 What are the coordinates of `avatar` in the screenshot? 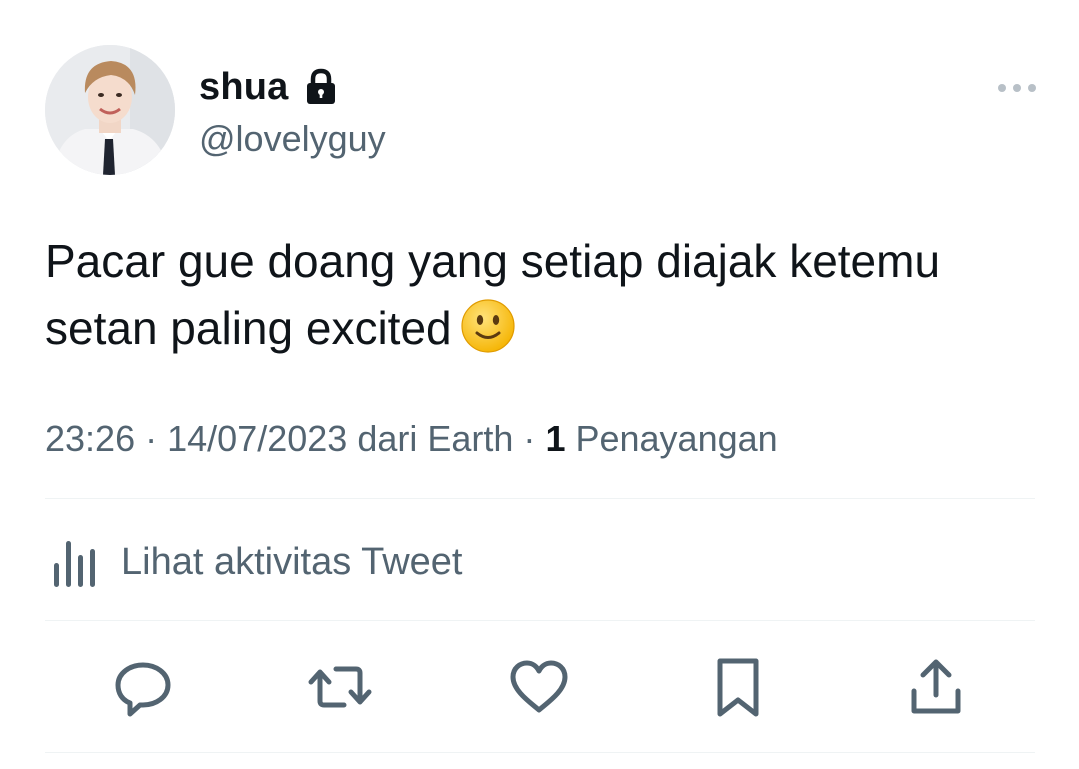 It's located at (110, 110).